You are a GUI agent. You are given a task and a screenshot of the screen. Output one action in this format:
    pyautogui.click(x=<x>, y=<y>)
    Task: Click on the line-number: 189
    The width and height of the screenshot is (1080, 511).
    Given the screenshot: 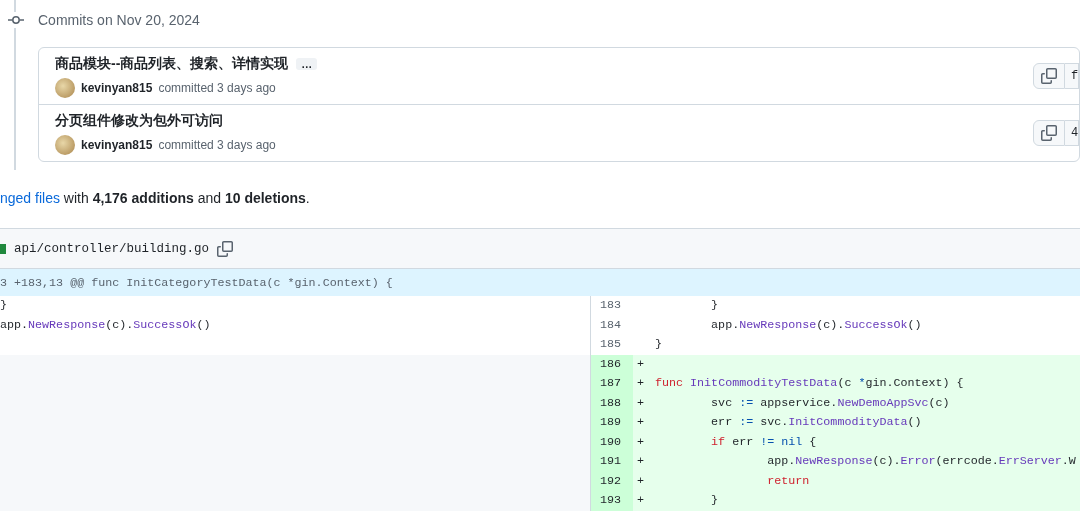 What is the action you would take?
    pyautogui.click(x=612, y=423)
    